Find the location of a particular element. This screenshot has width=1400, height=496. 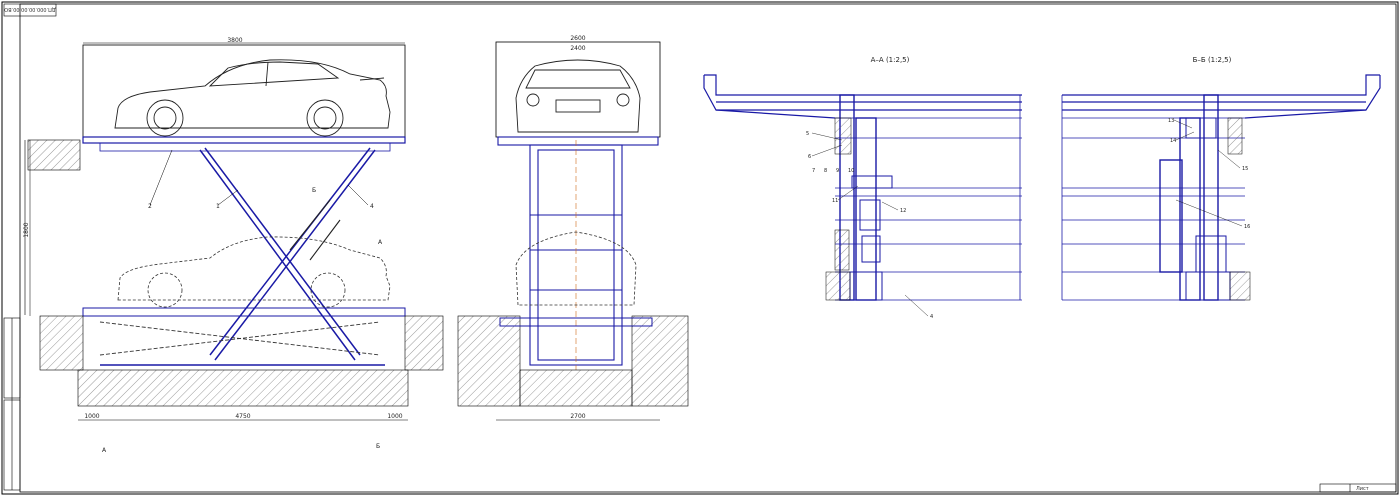

base-left-dimension: 1000 is located at coordinates (91, 416).